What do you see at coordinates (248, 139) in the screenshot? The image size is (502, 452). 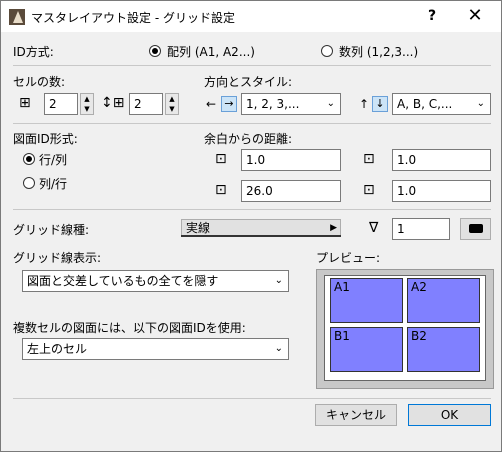 I see `margins-label: 余白からの距離:` at bounding box center [248, 139].